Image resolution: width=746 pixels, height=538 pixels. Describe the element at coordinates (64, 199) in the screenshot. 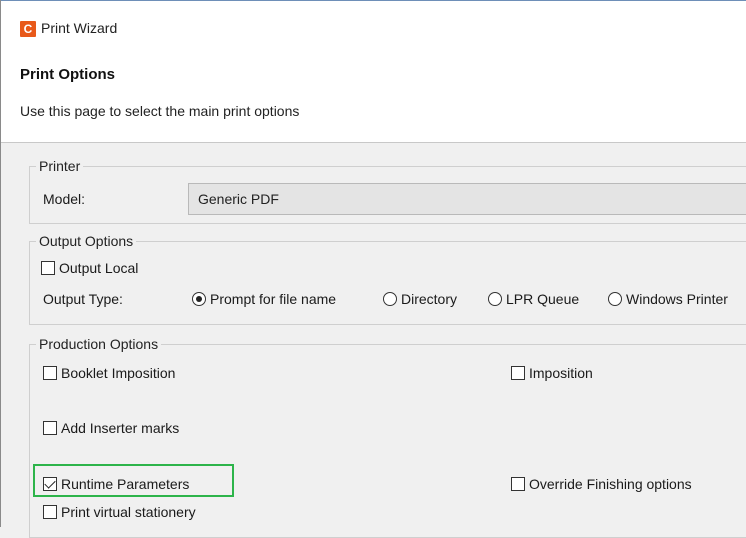

I see `model-label: Model:` at that location.